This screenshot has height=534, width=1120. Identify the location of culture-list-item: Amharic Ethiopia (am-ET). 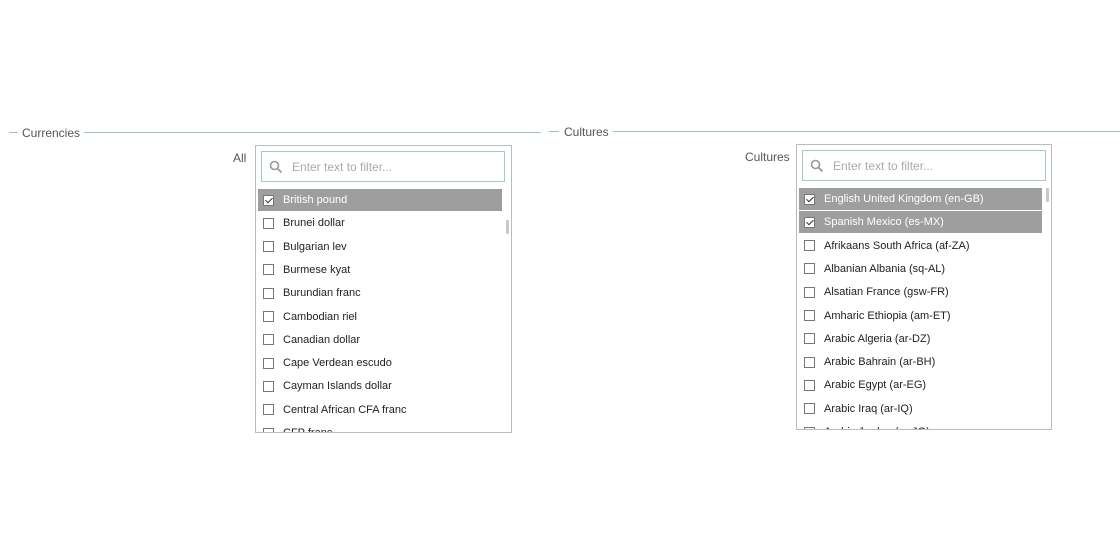
(920, 316).